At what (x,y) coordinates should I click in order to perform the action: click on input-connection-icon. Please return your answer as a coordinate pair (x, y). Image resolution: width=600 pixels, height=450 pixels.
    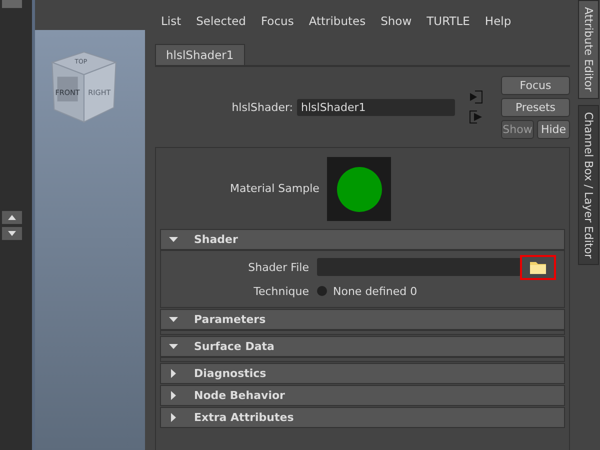
    Looking at the image, I should click on (476, 97).